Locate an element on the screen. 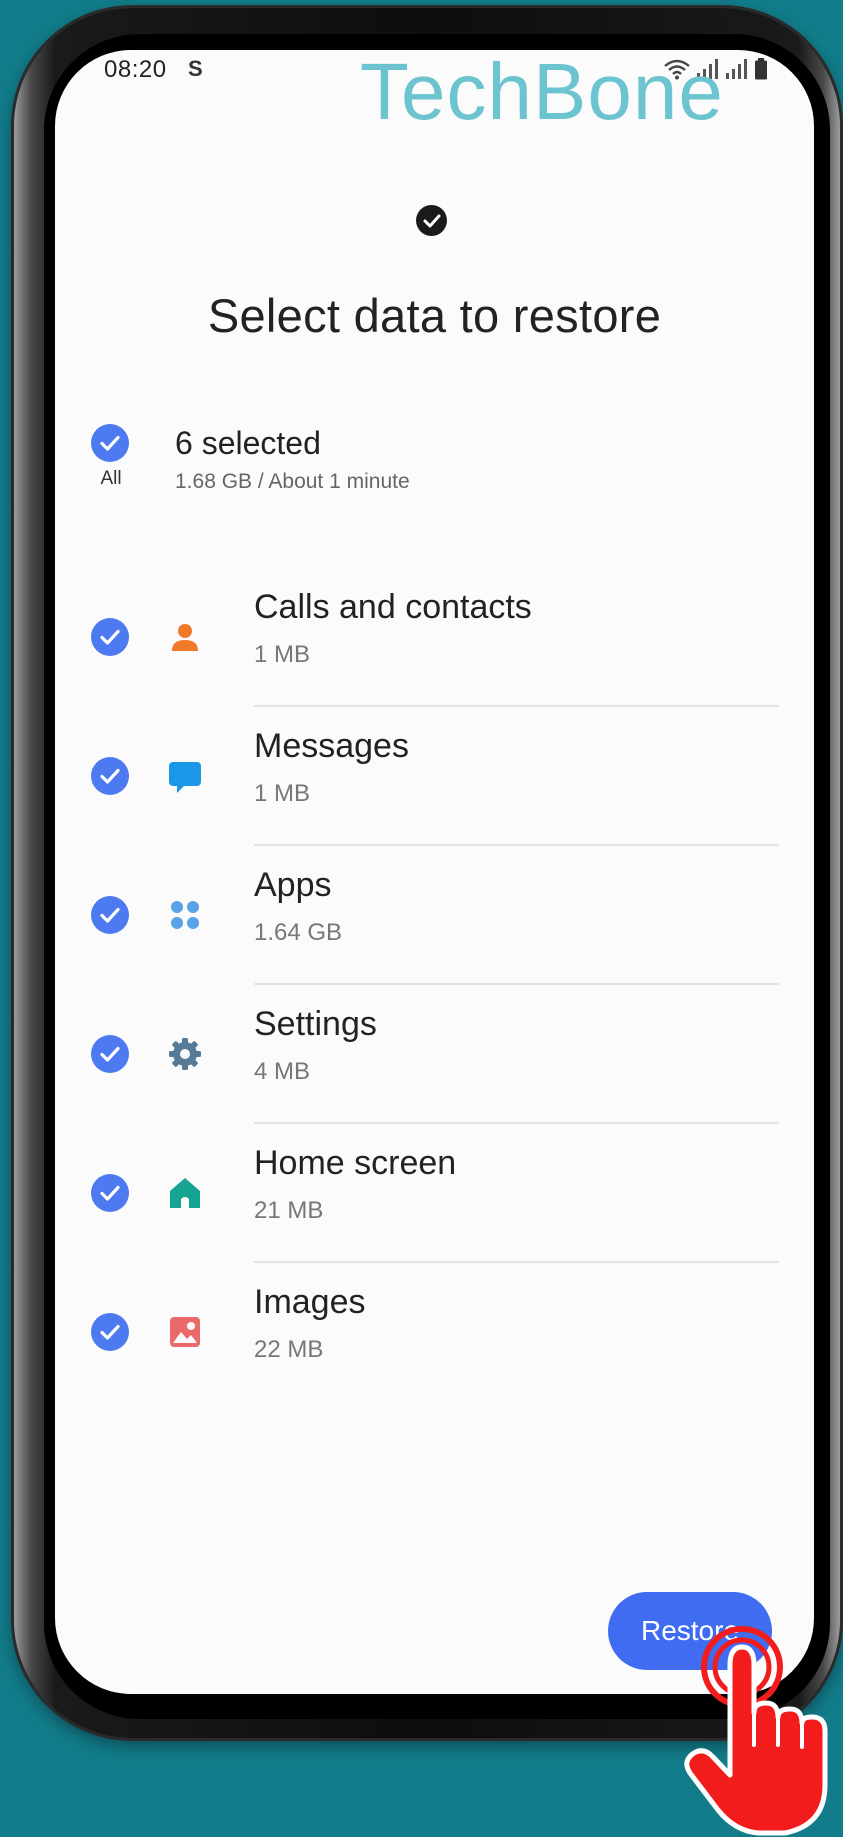  list-item-calls-contacts: Calls and contacts 1 MB is located at coordinates (434, 637).